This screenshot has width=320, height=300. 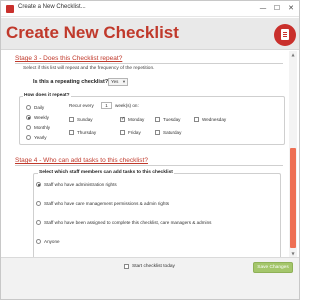 What do you see at coordinates (134, 132) in the screenshot?
I see `checkbox-friday-label: Friday` at bounding box center [134, 132].